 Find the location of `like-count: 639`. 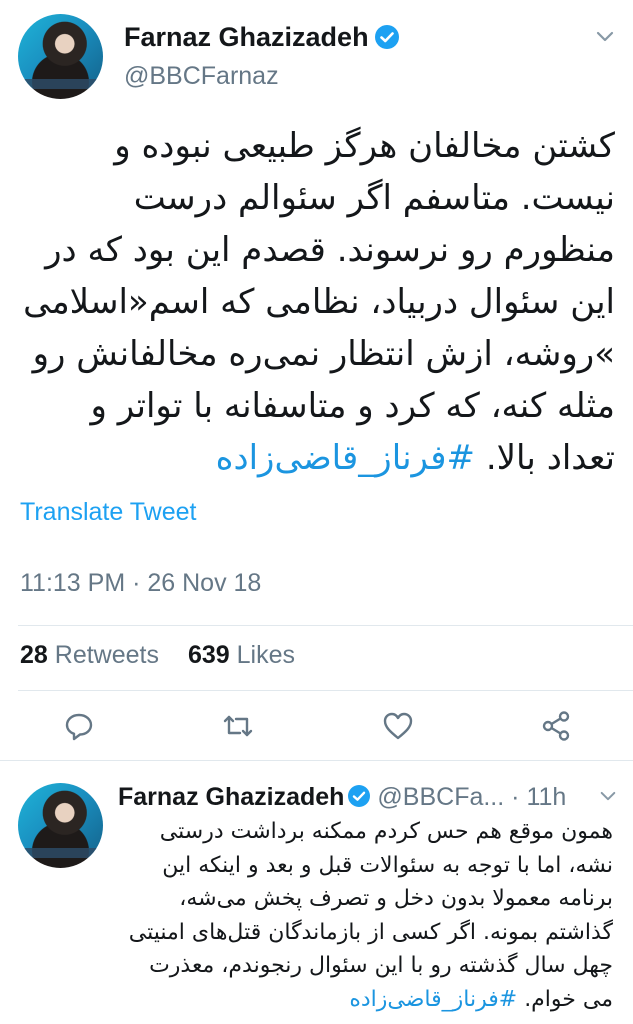

like-count: 639 is located at coordinates (208, 655).